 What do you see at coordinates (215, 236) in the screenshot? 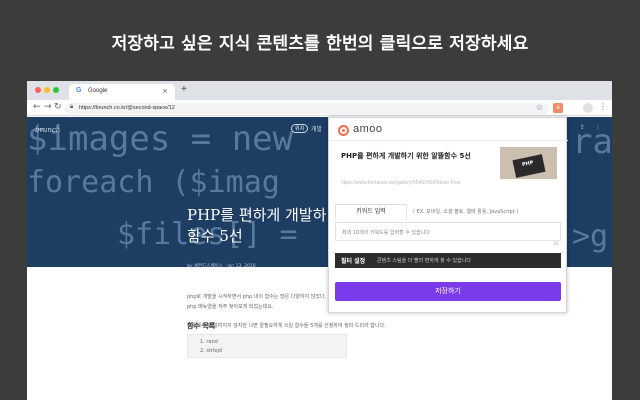
I see `article-title-line: 함수 5선` at bounding box center [215, 236].